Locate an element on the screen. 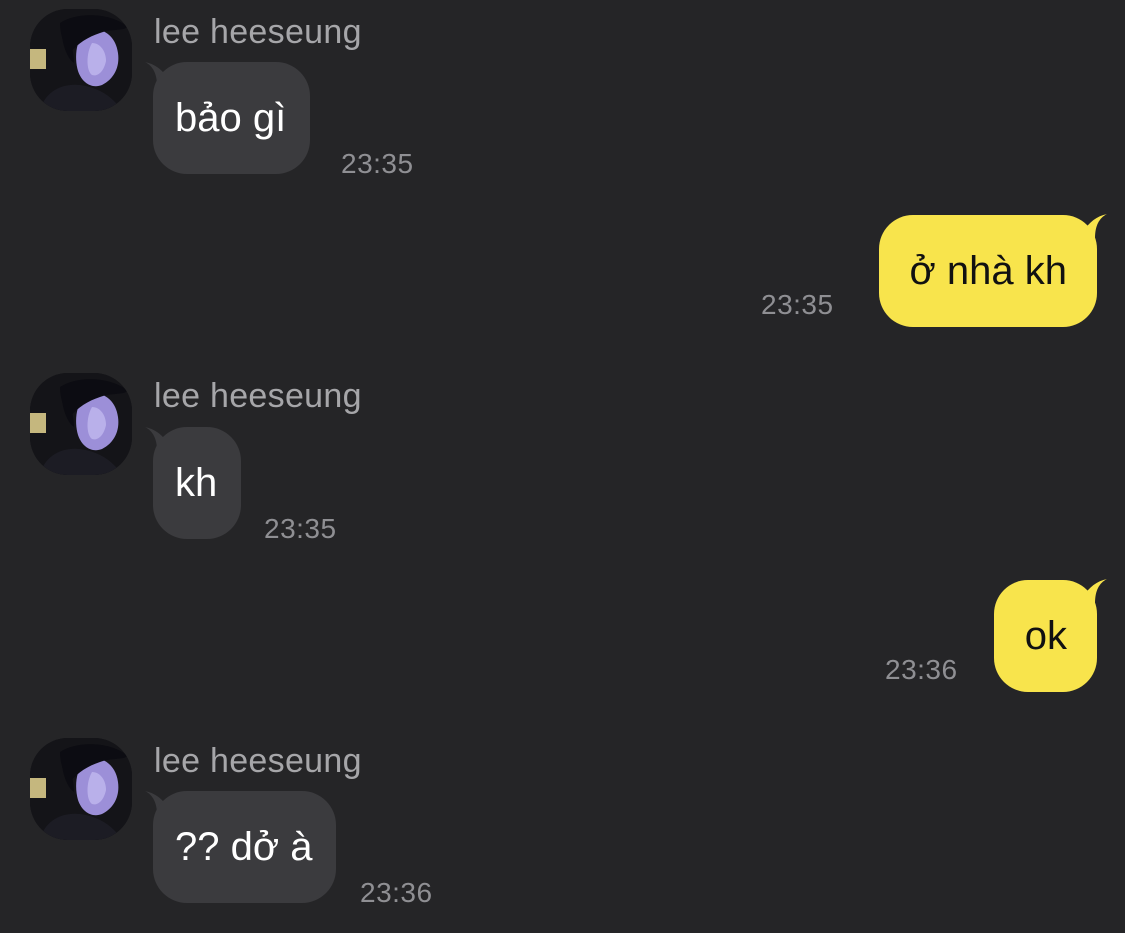 This screenshot has width=1125, height=933. message-bubble: ok is located at coordinates (1045, 636).